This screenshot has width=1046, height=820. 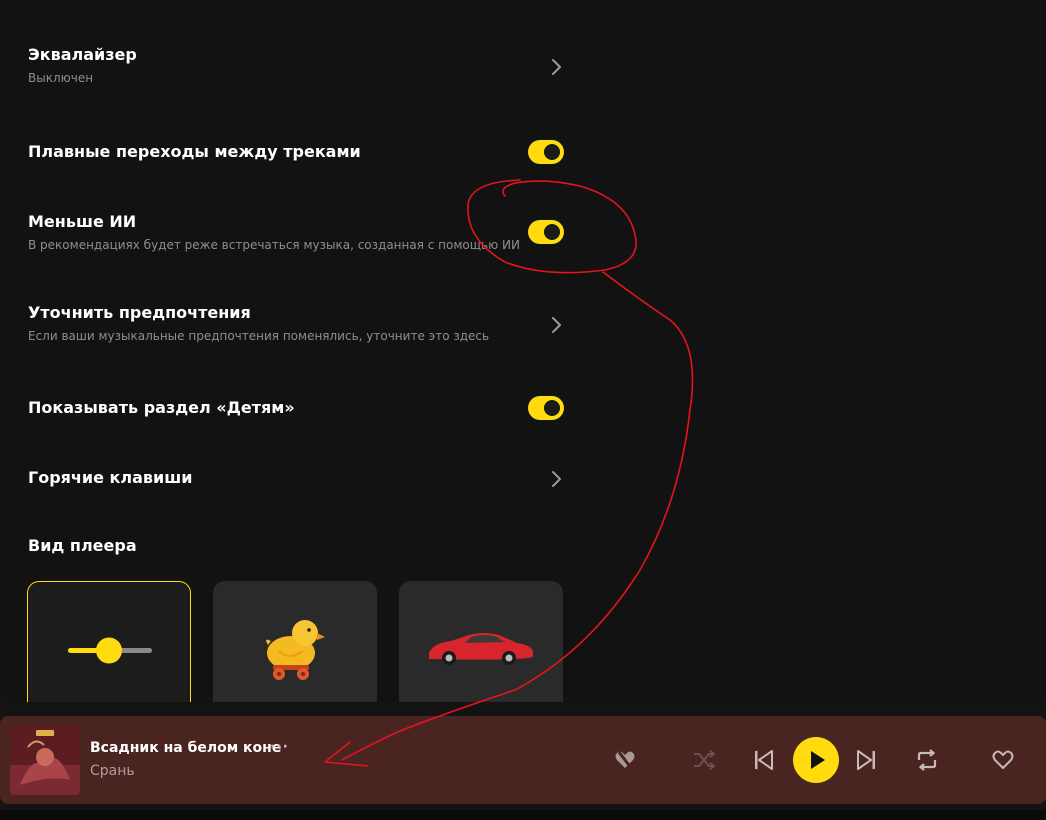 What do you see at coordinates (1003, 760) in the screenshot?
I see `like-icon` at bounding box center [1003, 760].